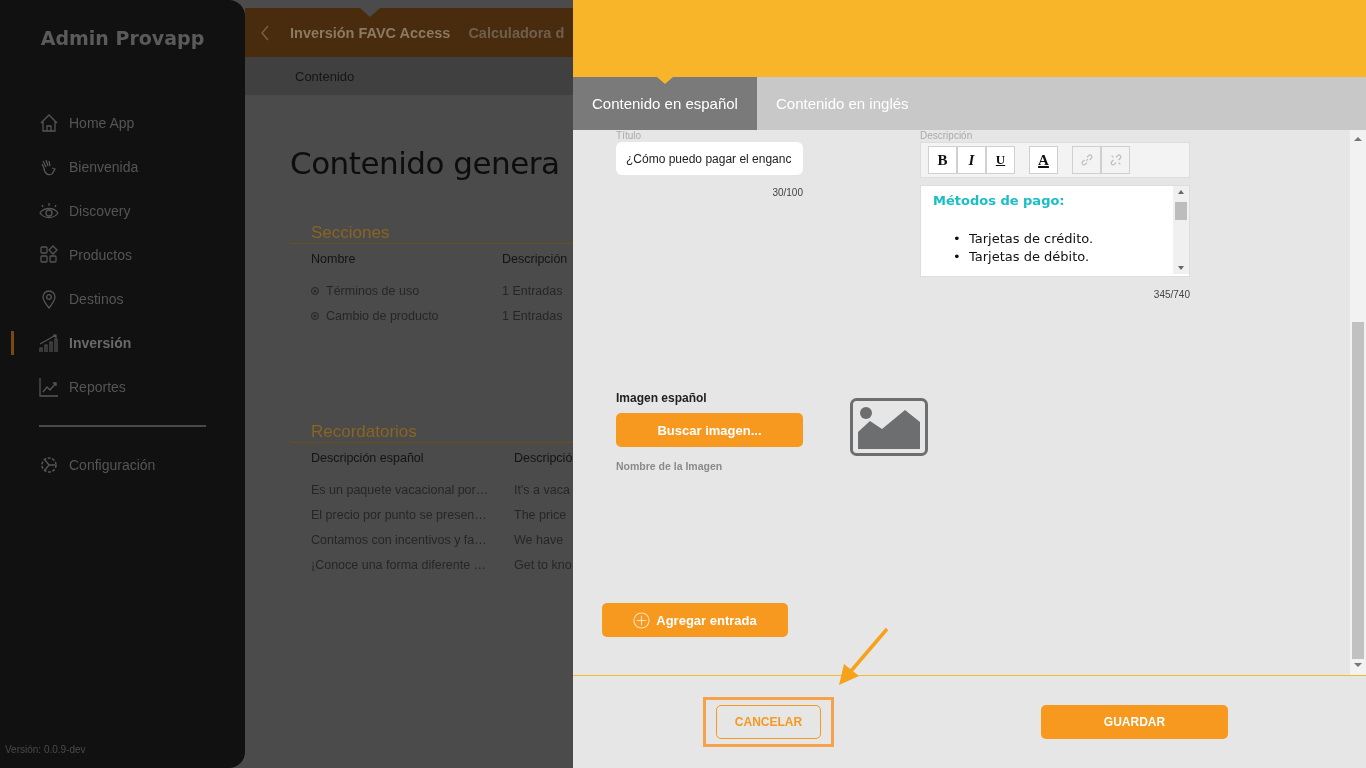 The height and width of the screenshot is (768, 1366). Describe the element at coordinates (768, 722) in the screenshot. I see `cancel-button: CANCELAR` at that location.